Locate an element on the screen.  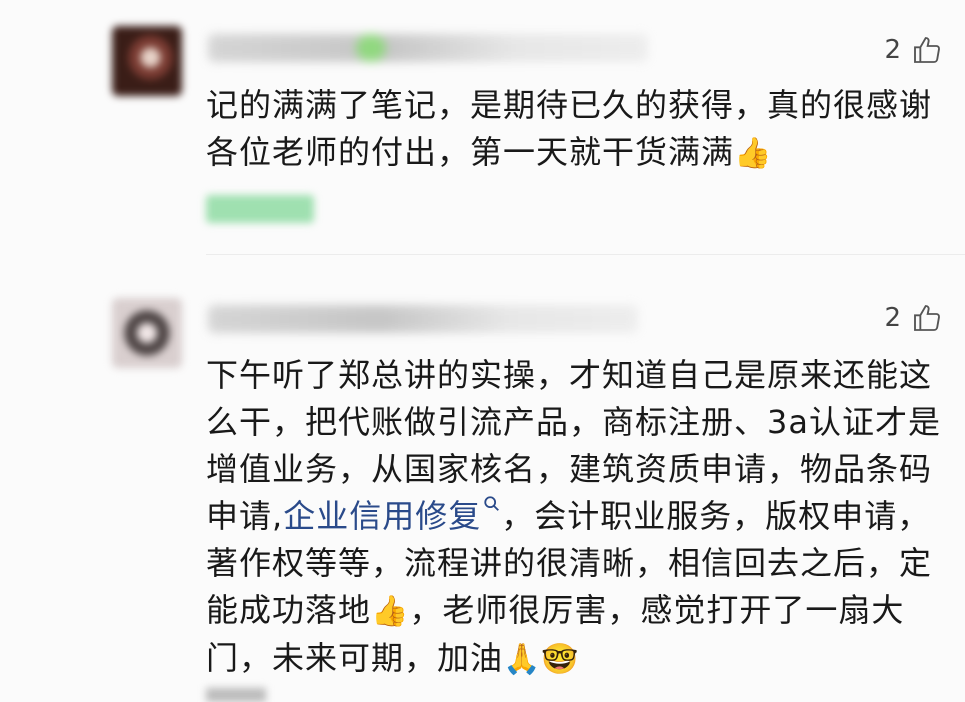
comment-text: 记的满满了笔记，是期待已久的获得，真的很感谢各位老师的付出，第一天就干货满满👍 is located at coordinates (576, 129).